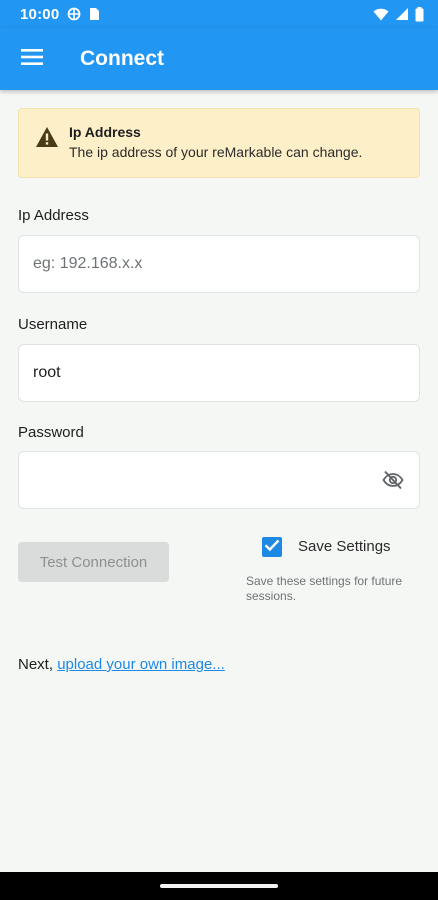 The height and width of the screenshot is (900, 438). I want to click on username-input, so click(219, 373).